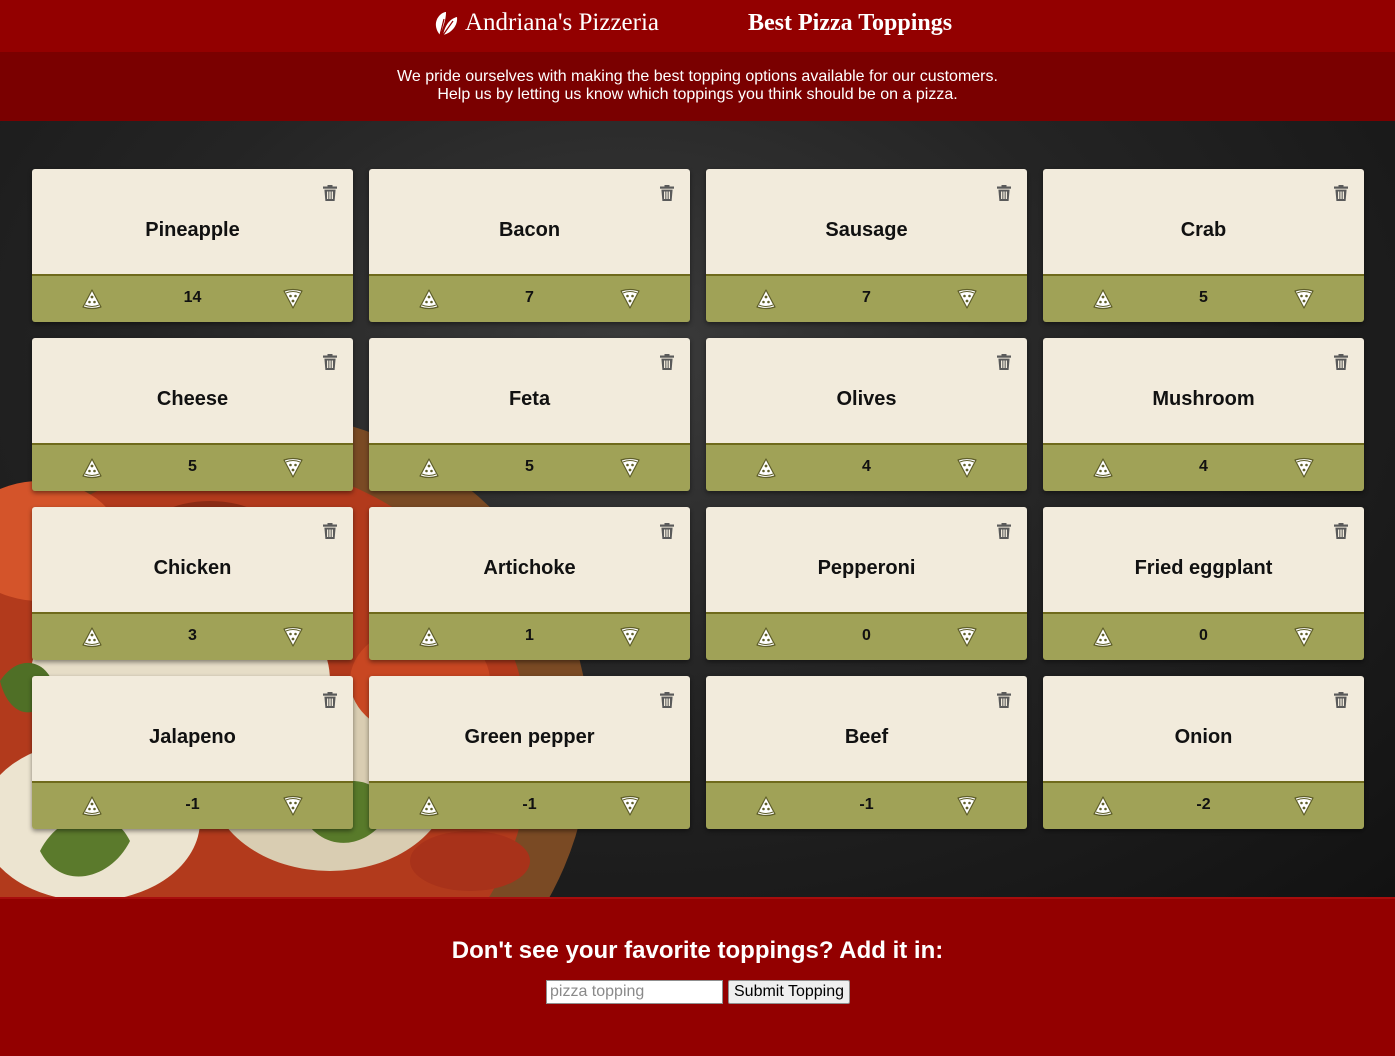 The width and height of the screenshot is (1395, 1056). Describe the element at coordinates (1203, 560) in the screenshot. I see `topping-card-body: Fried eggplant` at that location.